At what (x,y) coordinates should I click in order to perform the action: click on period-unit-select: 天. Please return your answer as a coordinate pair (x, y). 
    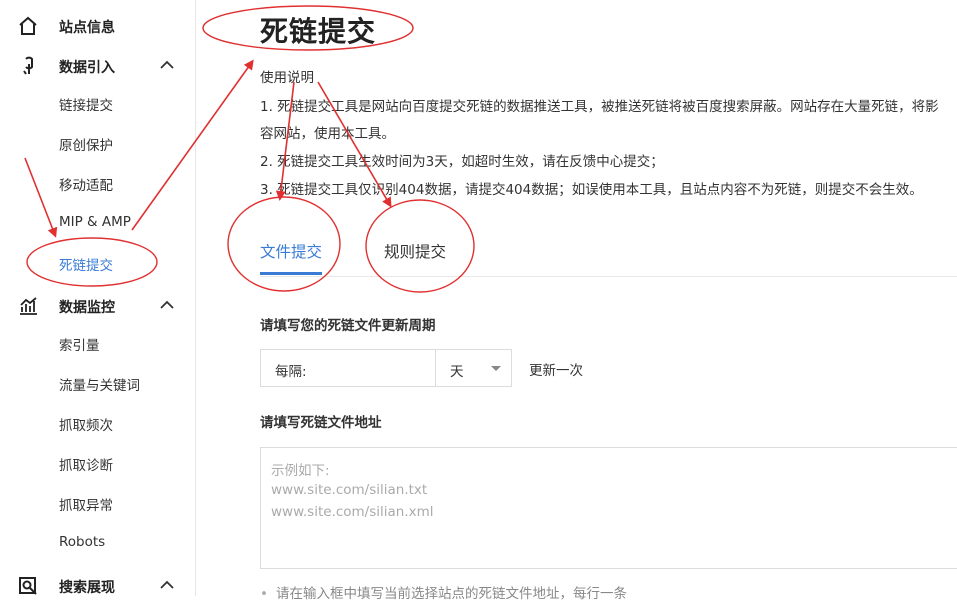
    Looking at the image, I should click on (457, 370).